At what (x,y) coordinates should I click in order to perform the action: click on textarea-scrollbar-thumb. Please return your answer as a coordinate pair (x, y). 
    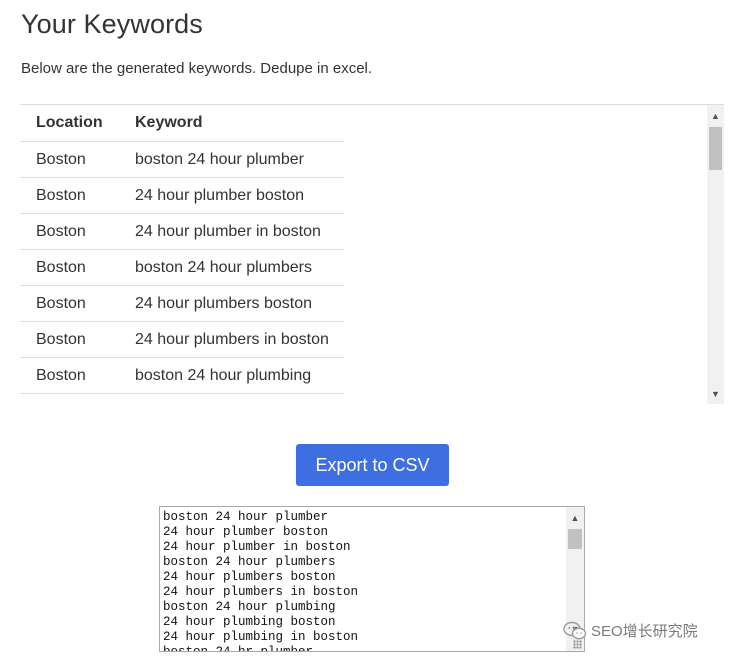
    Looking at the image, I should click on (575, 539).